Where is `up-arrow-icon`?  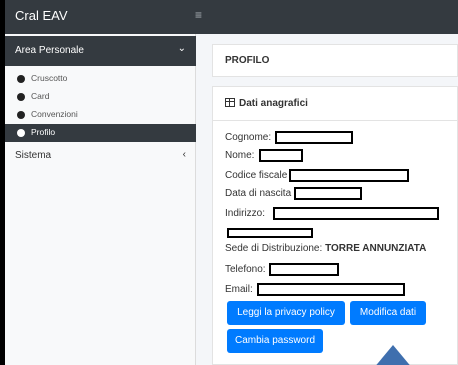
up-arrow-icon is located at coordinates (393, 355).